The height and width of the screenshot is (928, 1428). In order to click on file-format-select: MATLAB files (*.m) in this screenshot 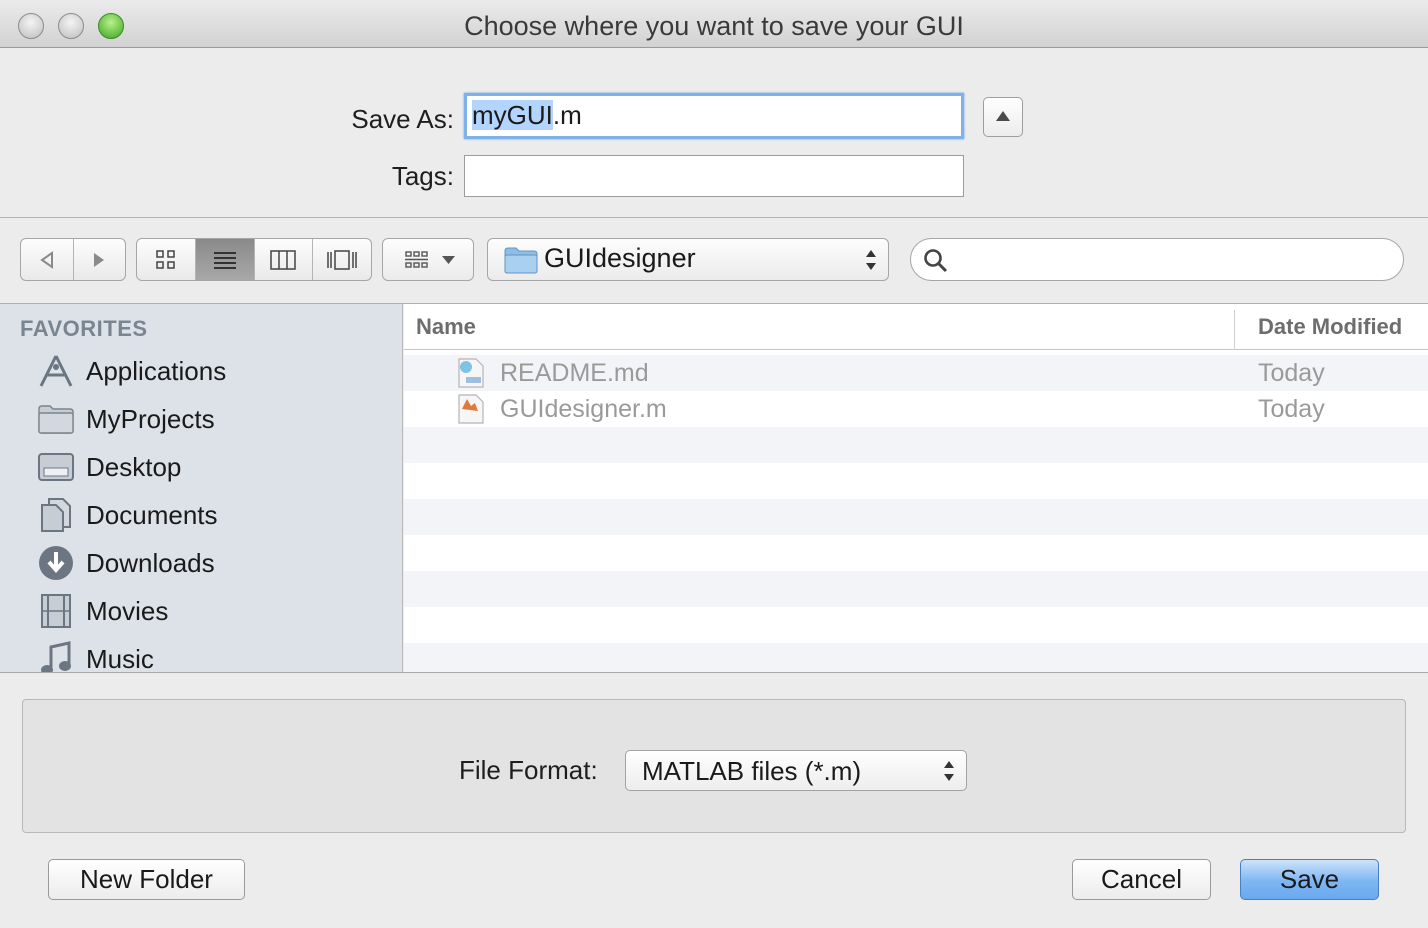, I will do `click(796, 770)`.